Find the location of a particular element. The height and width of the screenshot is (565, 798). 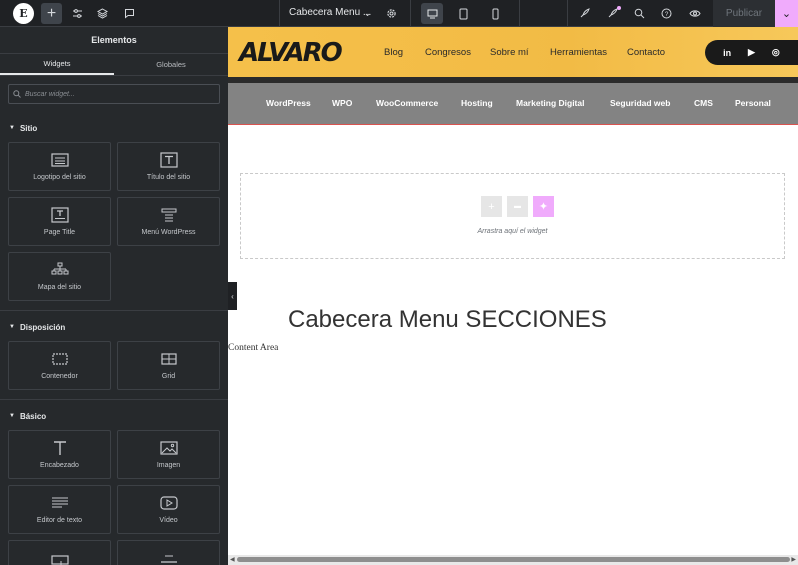

page-heading: Cabecera Menu SECCIONES is located at coordinates (447, 320).